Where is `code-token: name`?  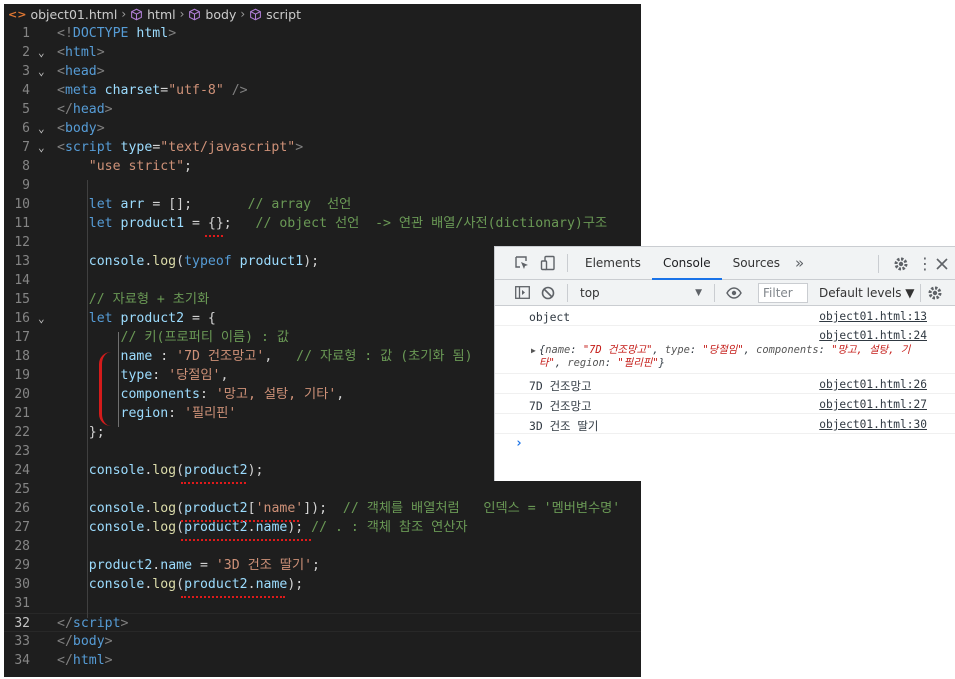 code-token: name is located at coordinates (136, 356).